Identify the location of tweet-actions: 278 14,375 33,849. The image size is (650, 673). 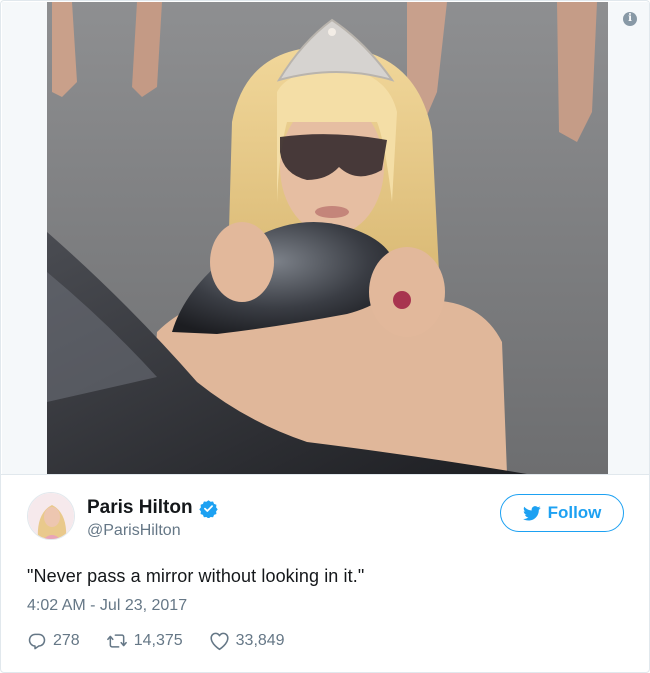
(156, 641).